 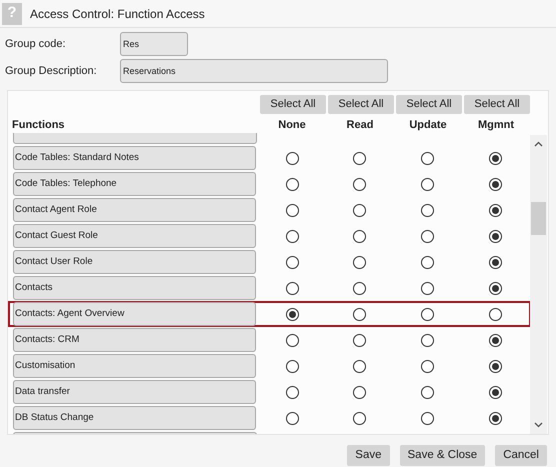 What do you see at coordinates (134, 366) in the screenshot?
I see `function-label: Customisation` at bounding box center [134, 366].